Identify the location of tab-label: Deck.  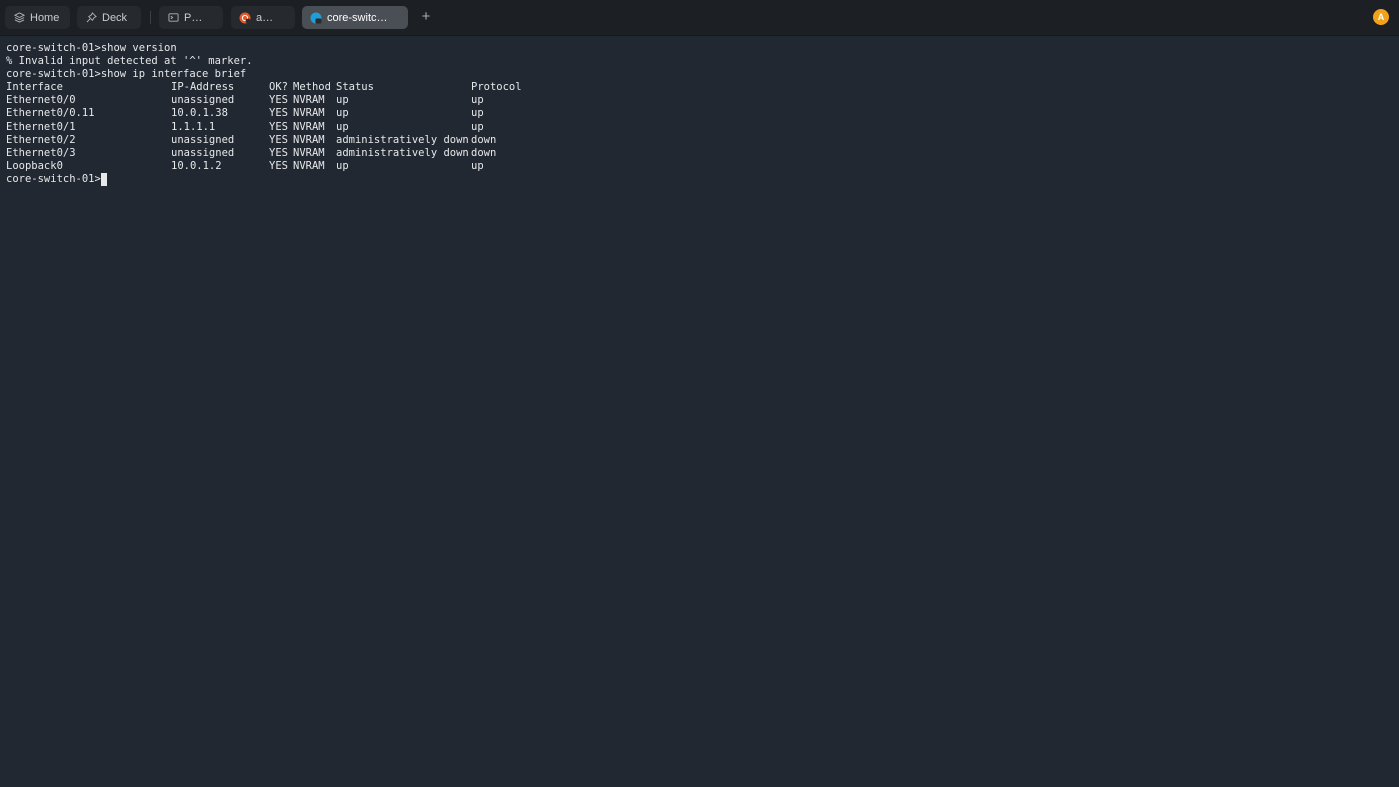
(115, 17).